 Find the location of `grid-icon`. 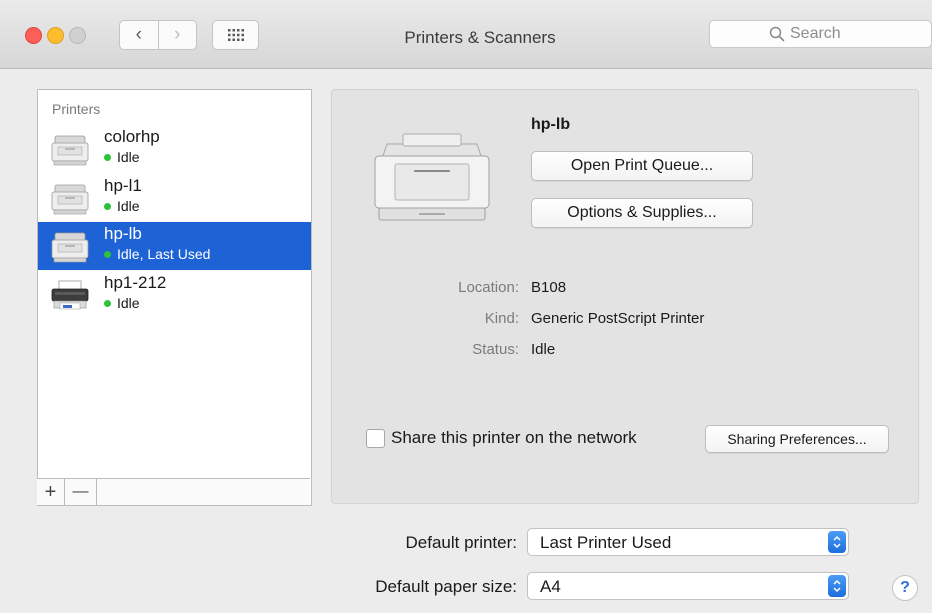

grid-icon is located at coordinates (235, 35).